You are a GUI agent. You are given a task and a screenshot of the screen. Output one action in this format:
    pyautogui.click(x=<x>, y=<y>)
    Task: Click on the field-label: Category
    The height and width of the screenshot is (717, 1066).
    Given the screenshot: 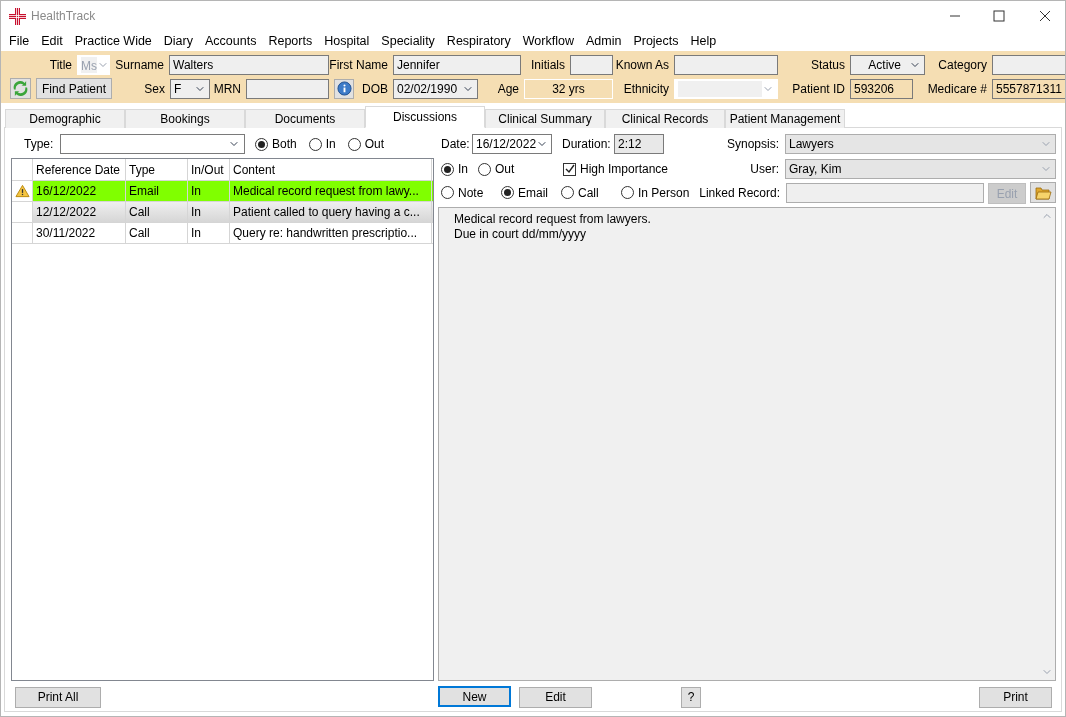 What is the action you would take?
    pyautogui.click(x=962, y=65)
    